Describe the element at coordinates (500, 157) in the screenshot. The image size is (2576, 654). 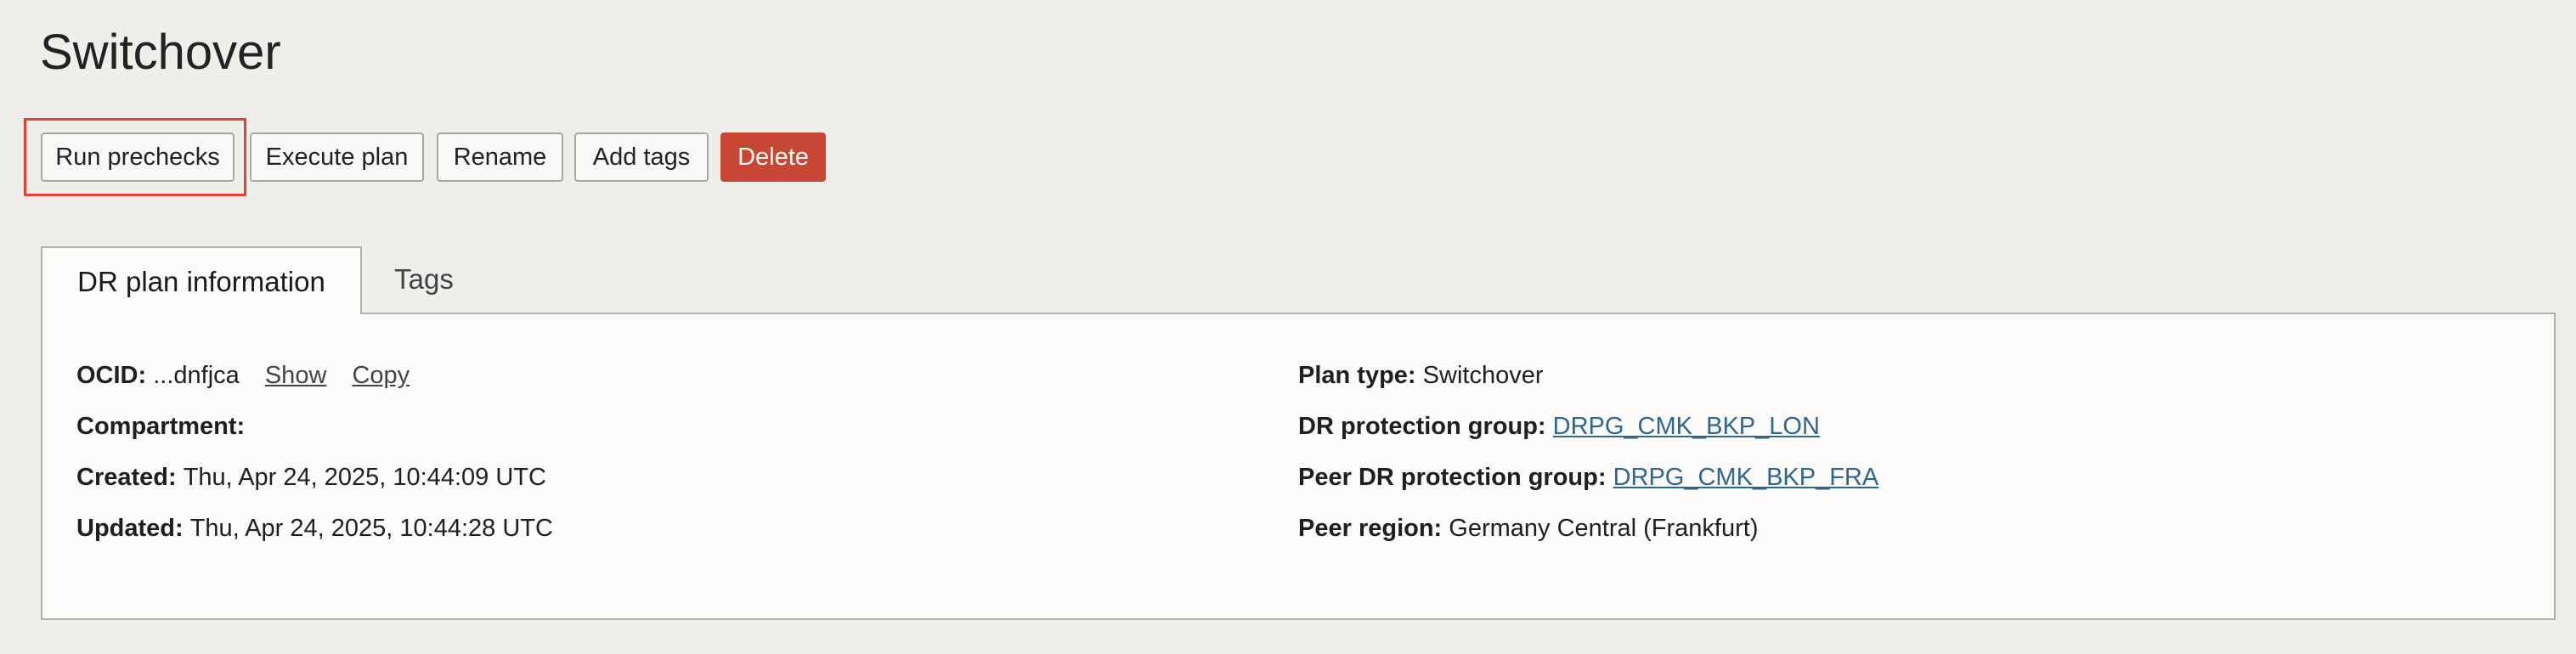
I see `rename-button: Rename` at that location.